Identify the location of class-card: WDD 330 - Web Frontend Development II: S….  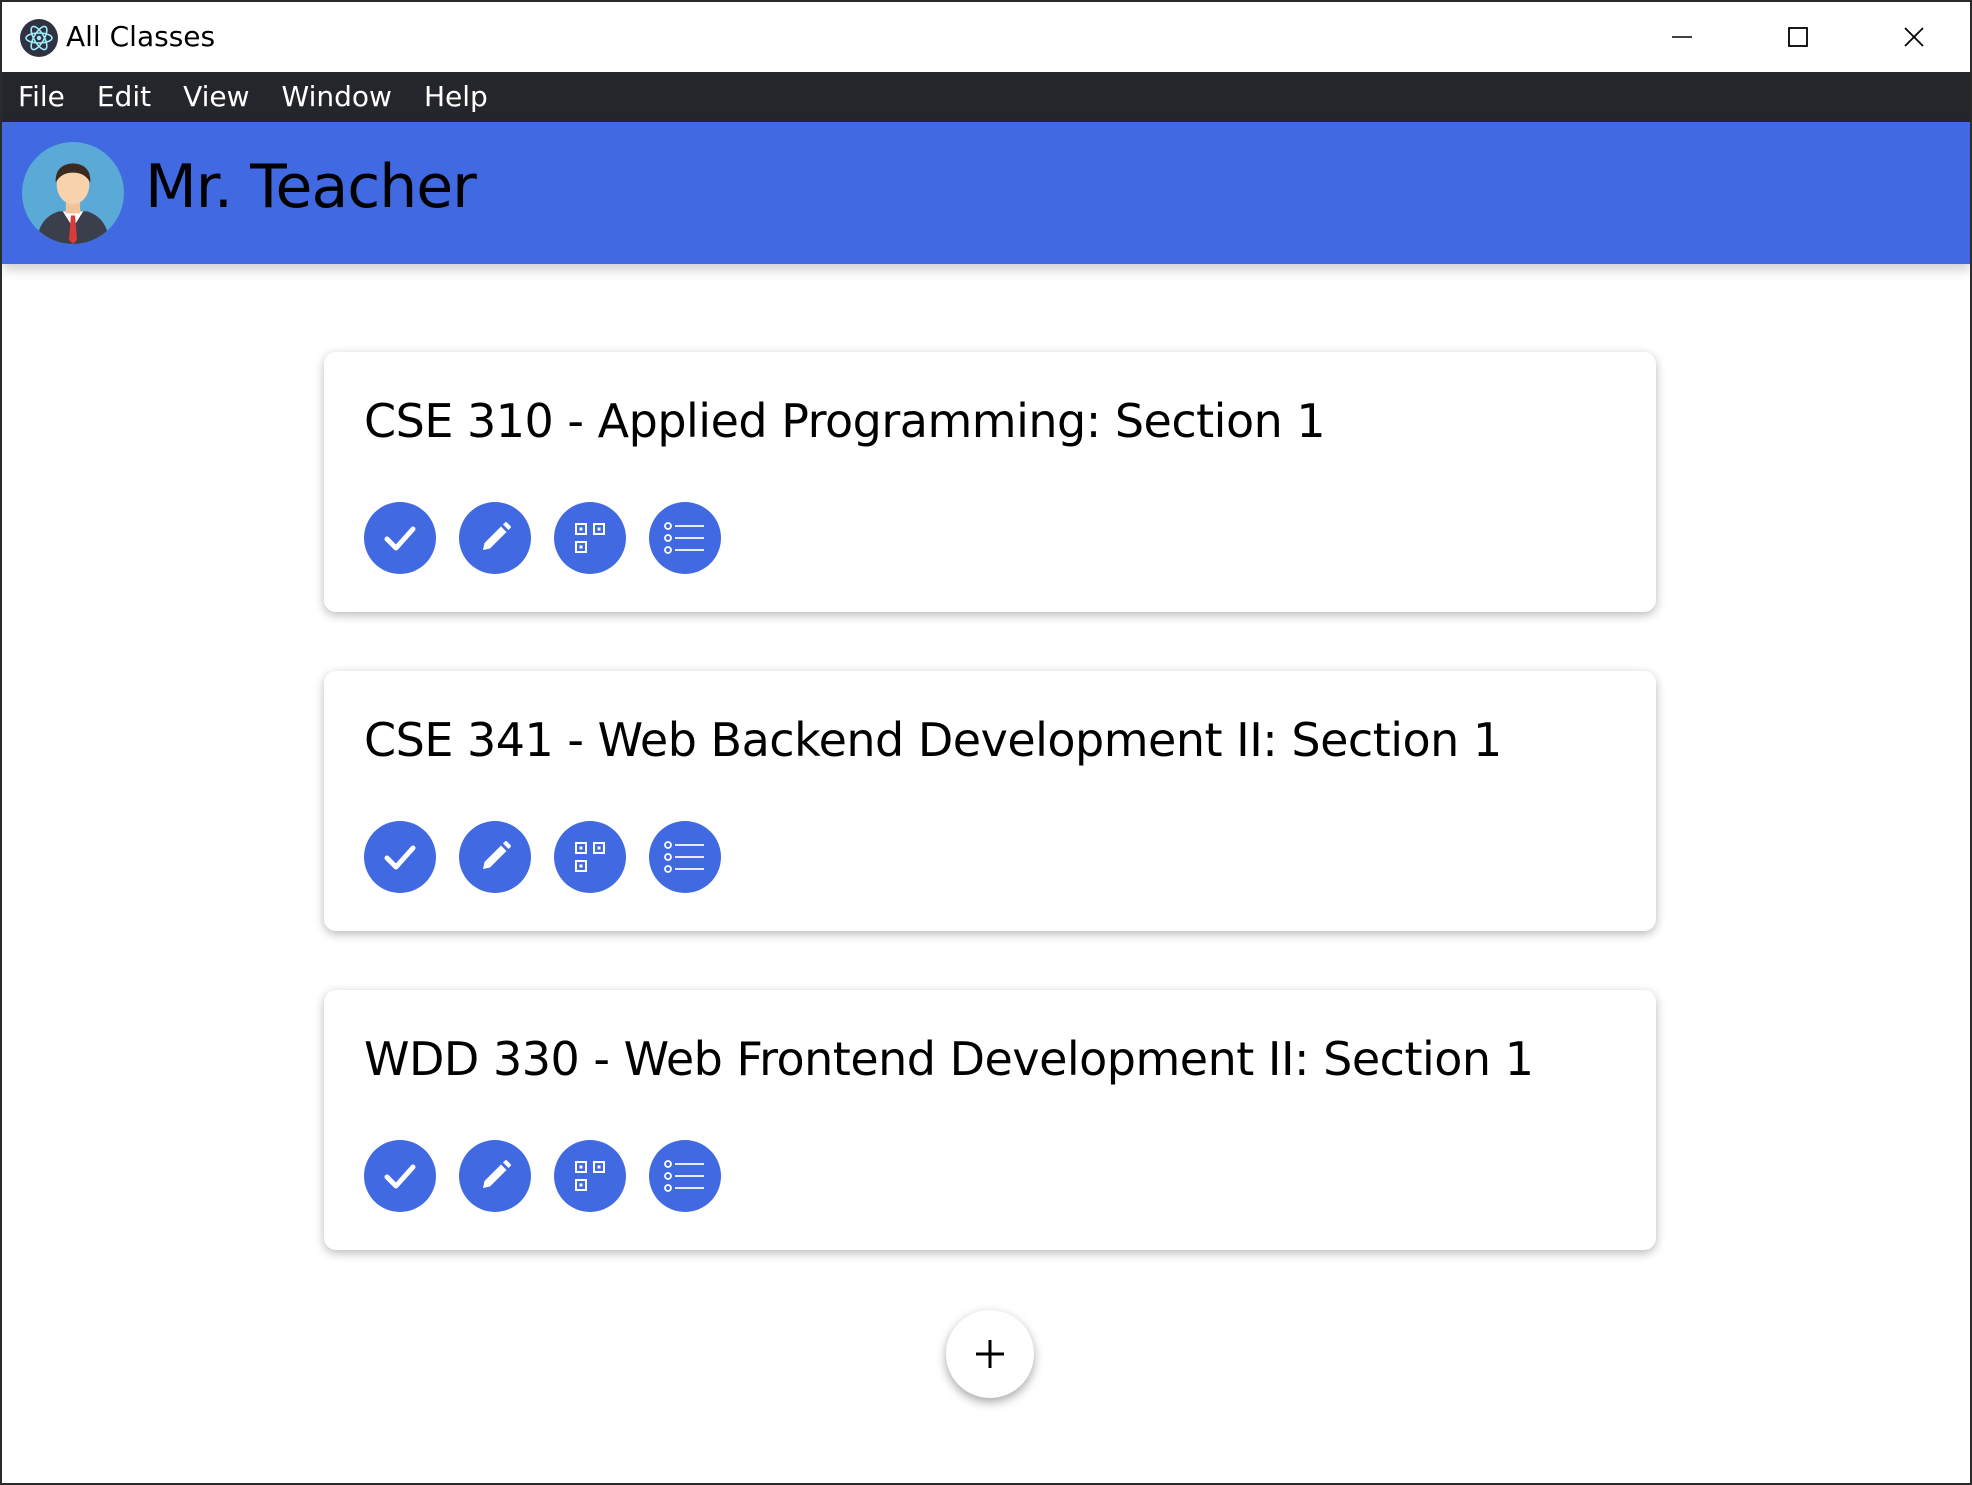
(990, 1120).